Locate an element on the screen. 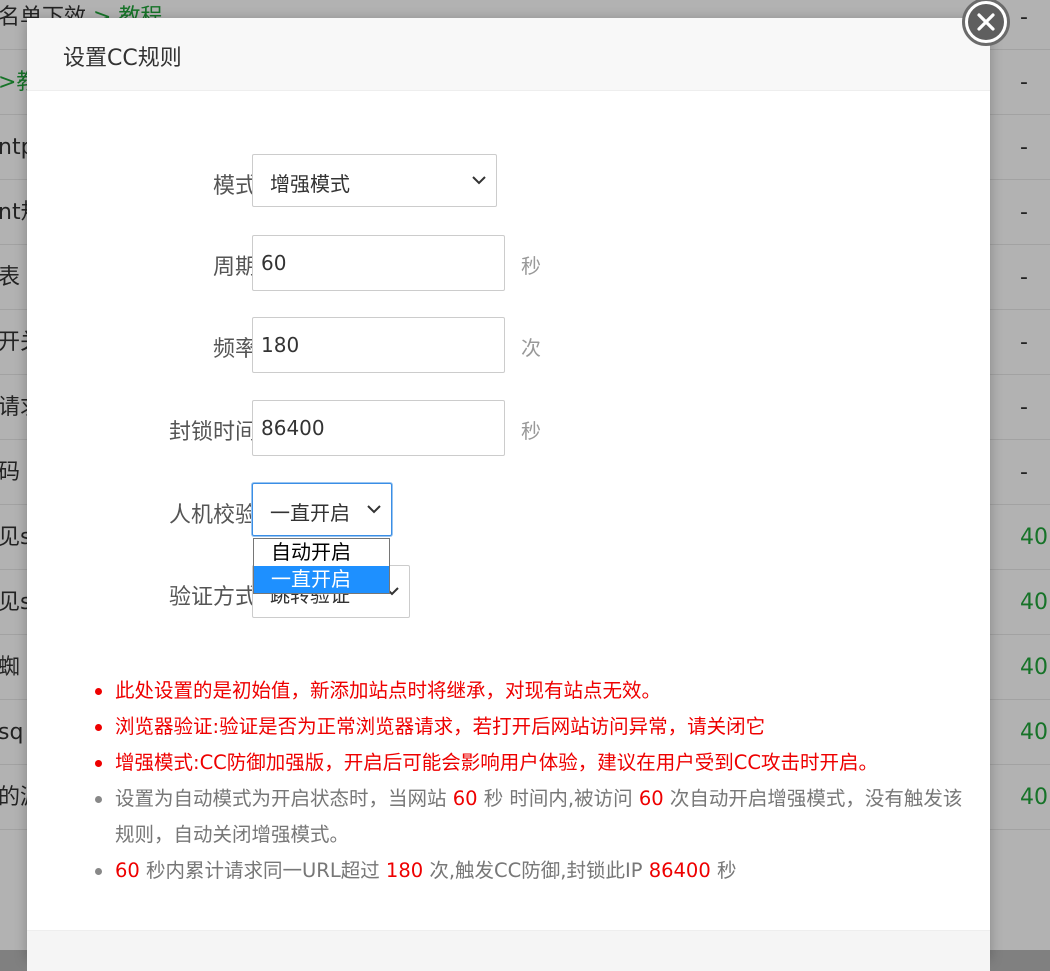  period-label-wrap: 周期 is located at coordinates (192, 263).